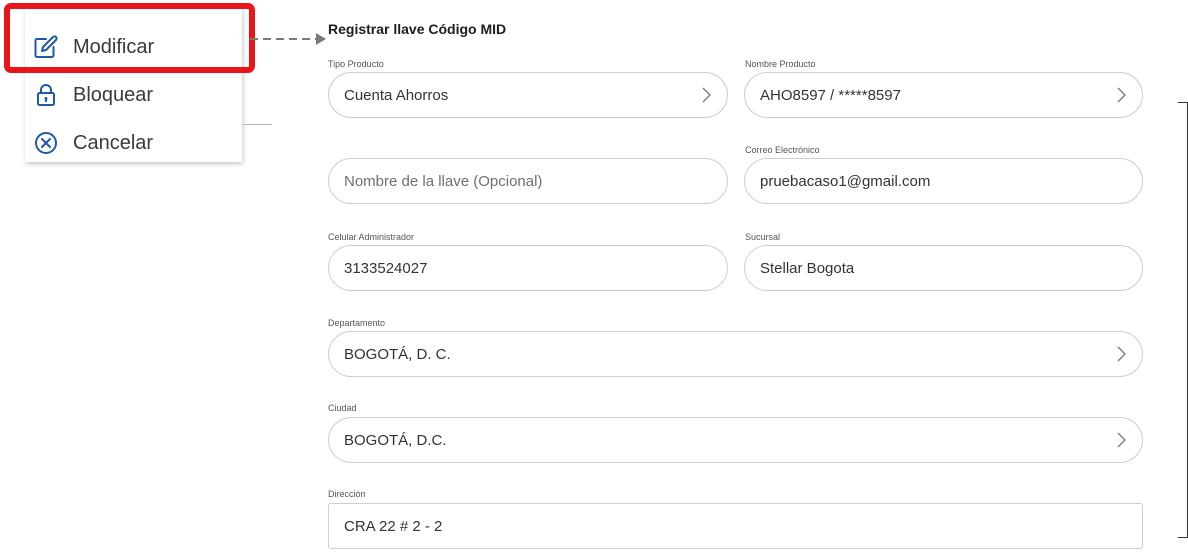 This screenshot has width=1188, height=553. I want to click on cancel-circle-icon, so click(46, 143).